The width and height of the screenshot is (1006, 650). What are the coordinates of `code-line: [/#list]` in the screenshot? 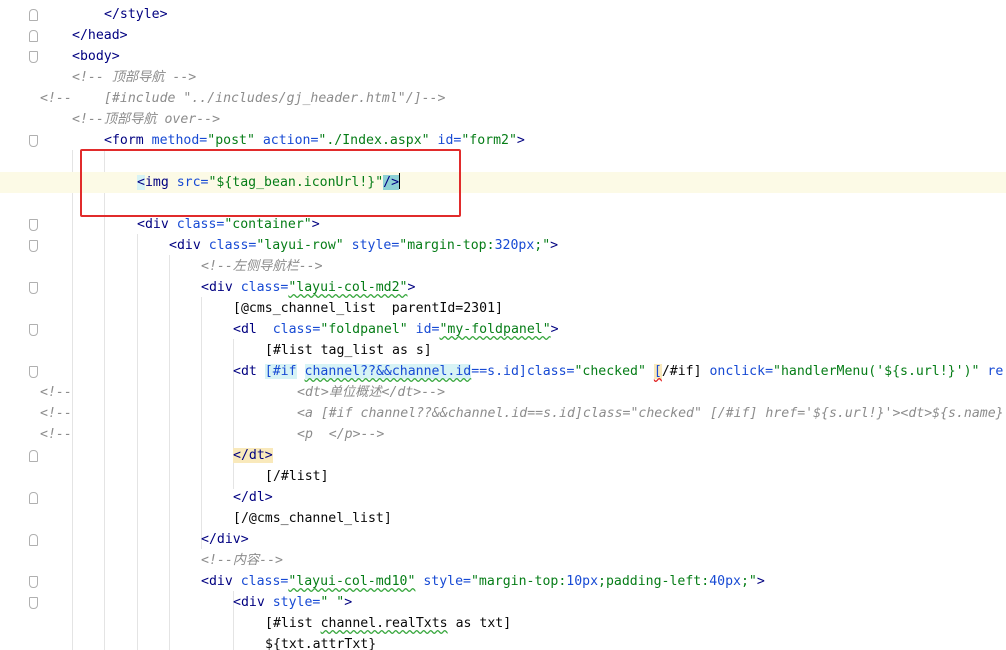 It's located at (503, 476).